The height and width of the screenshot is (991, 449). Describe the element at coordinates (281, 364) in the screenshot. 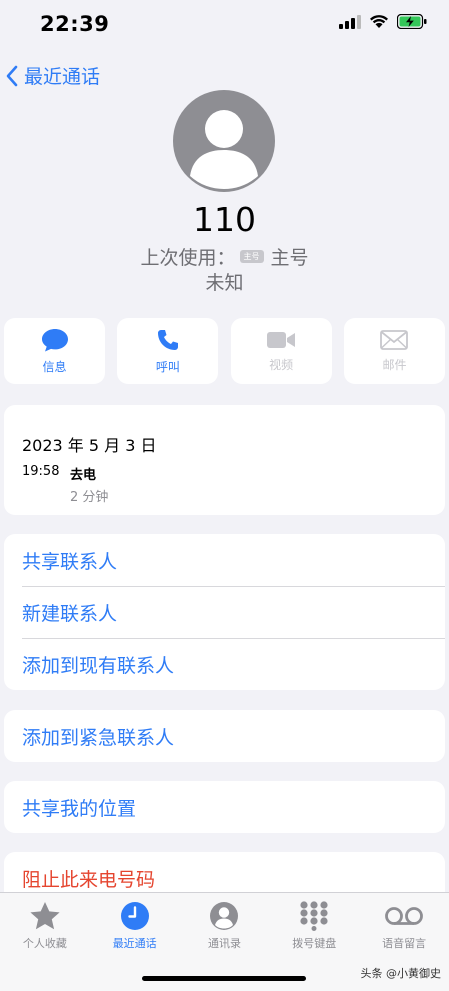

I see `video-label: 视频` at that location.